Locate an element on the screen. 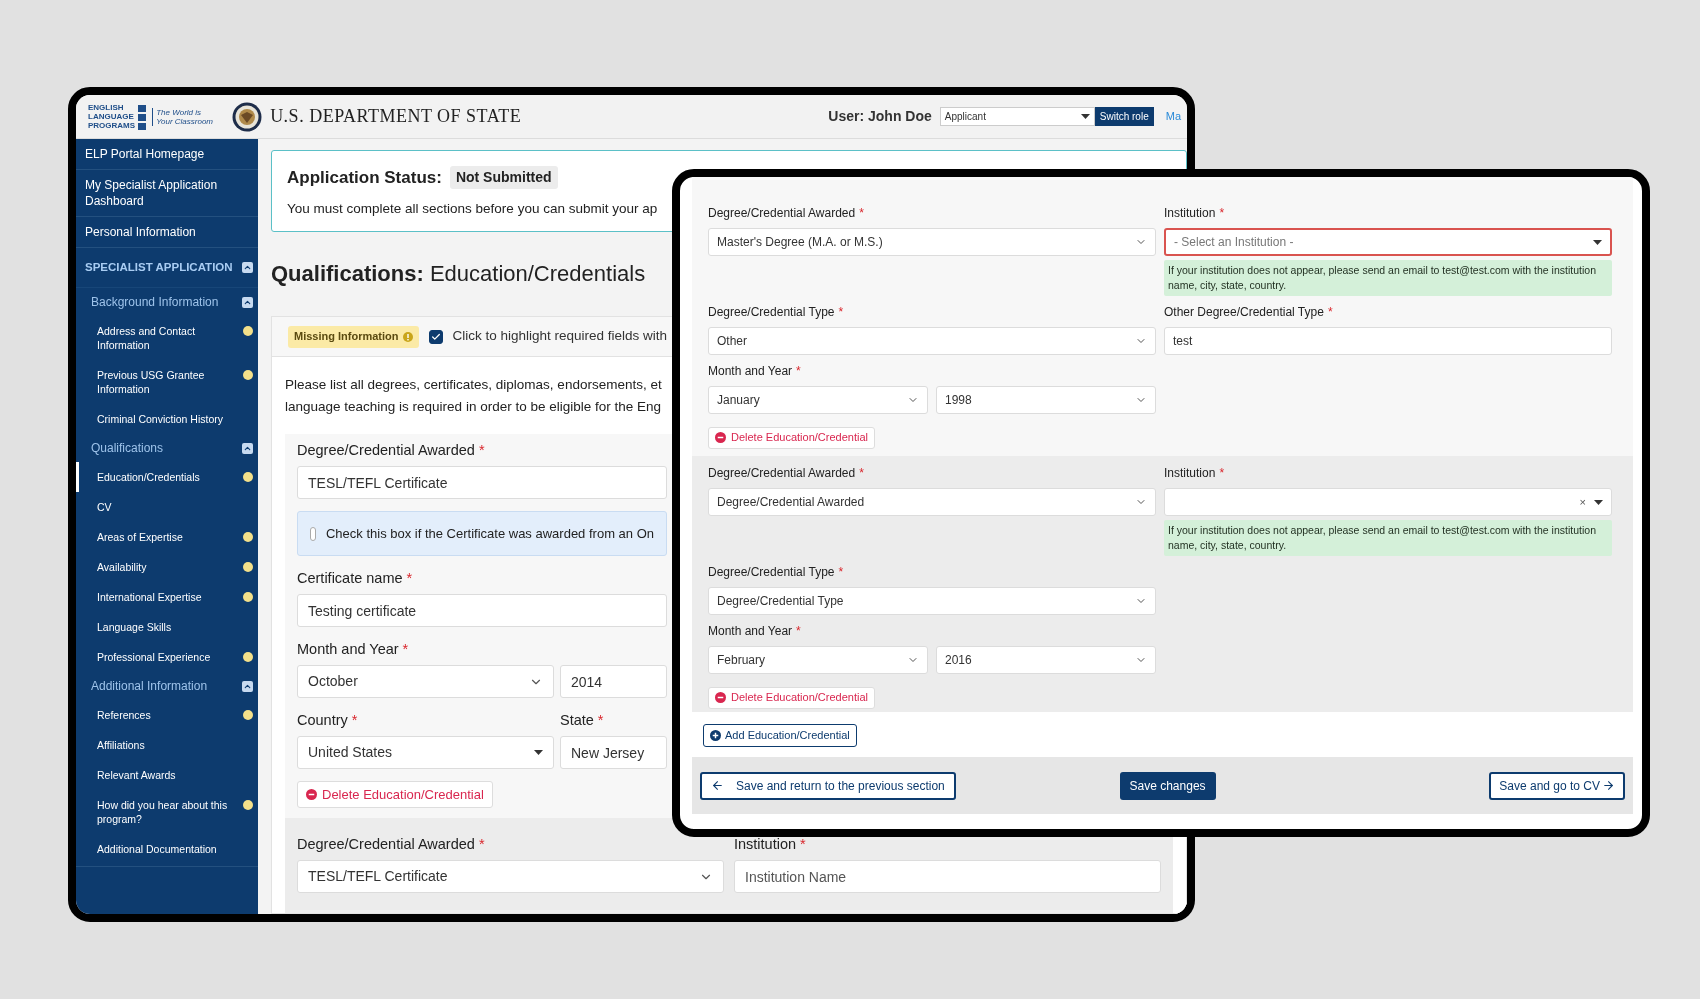 The height and width of the screenshot is (999, 1700). sidebar-item: Criminal Conviction History is located at coordinates (167, 419).